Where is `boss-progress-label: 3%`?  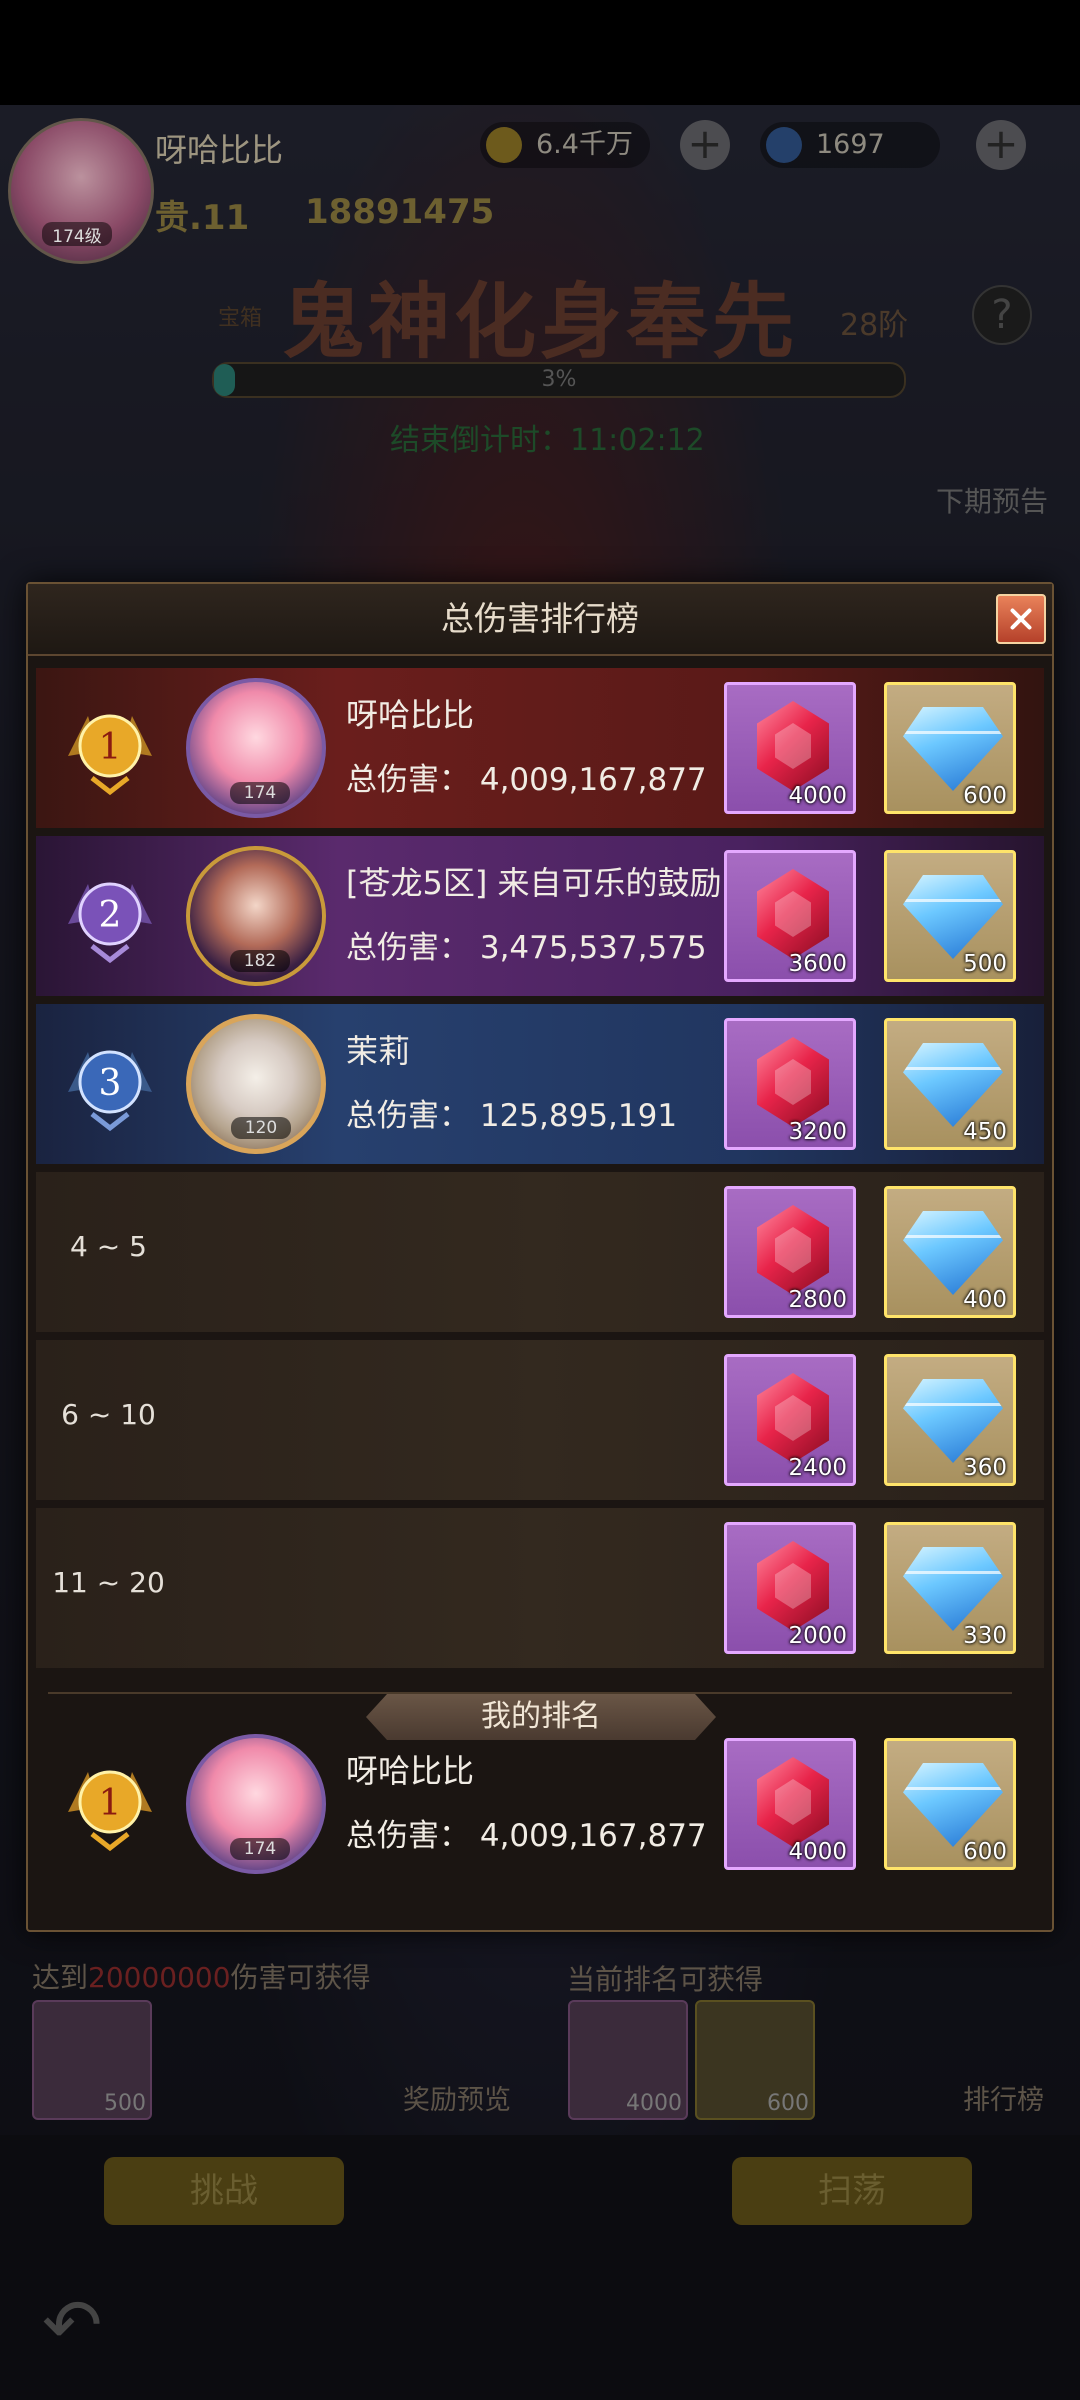
boss-progress-label: 3% is located at coordinates (559, 379).